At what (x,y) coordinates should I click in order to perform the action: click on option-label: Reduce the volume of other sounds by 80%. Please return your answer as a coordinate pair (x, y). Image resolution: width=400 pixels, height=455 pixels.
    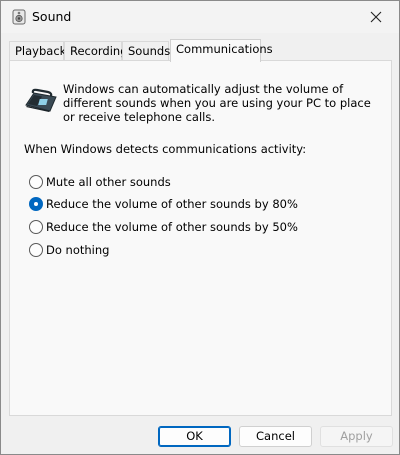
    Looking at the image, I should click on (172, 204).